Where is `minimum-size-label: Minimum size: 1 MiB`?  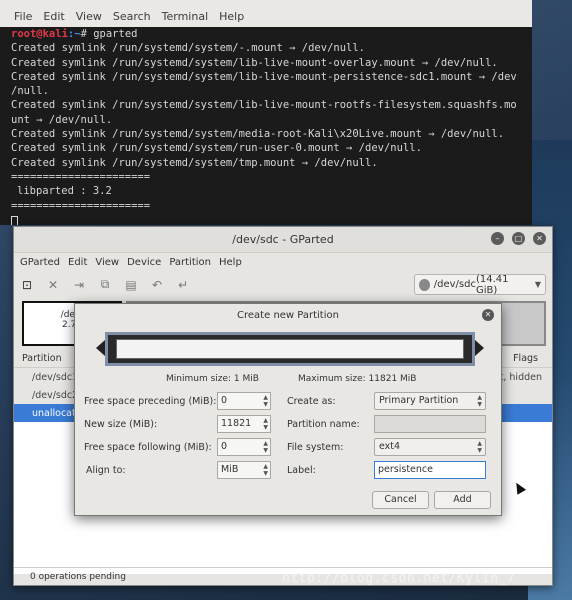 minimum-size-label: Minimum size: 1 MiB is located at coordinates (212, 379).